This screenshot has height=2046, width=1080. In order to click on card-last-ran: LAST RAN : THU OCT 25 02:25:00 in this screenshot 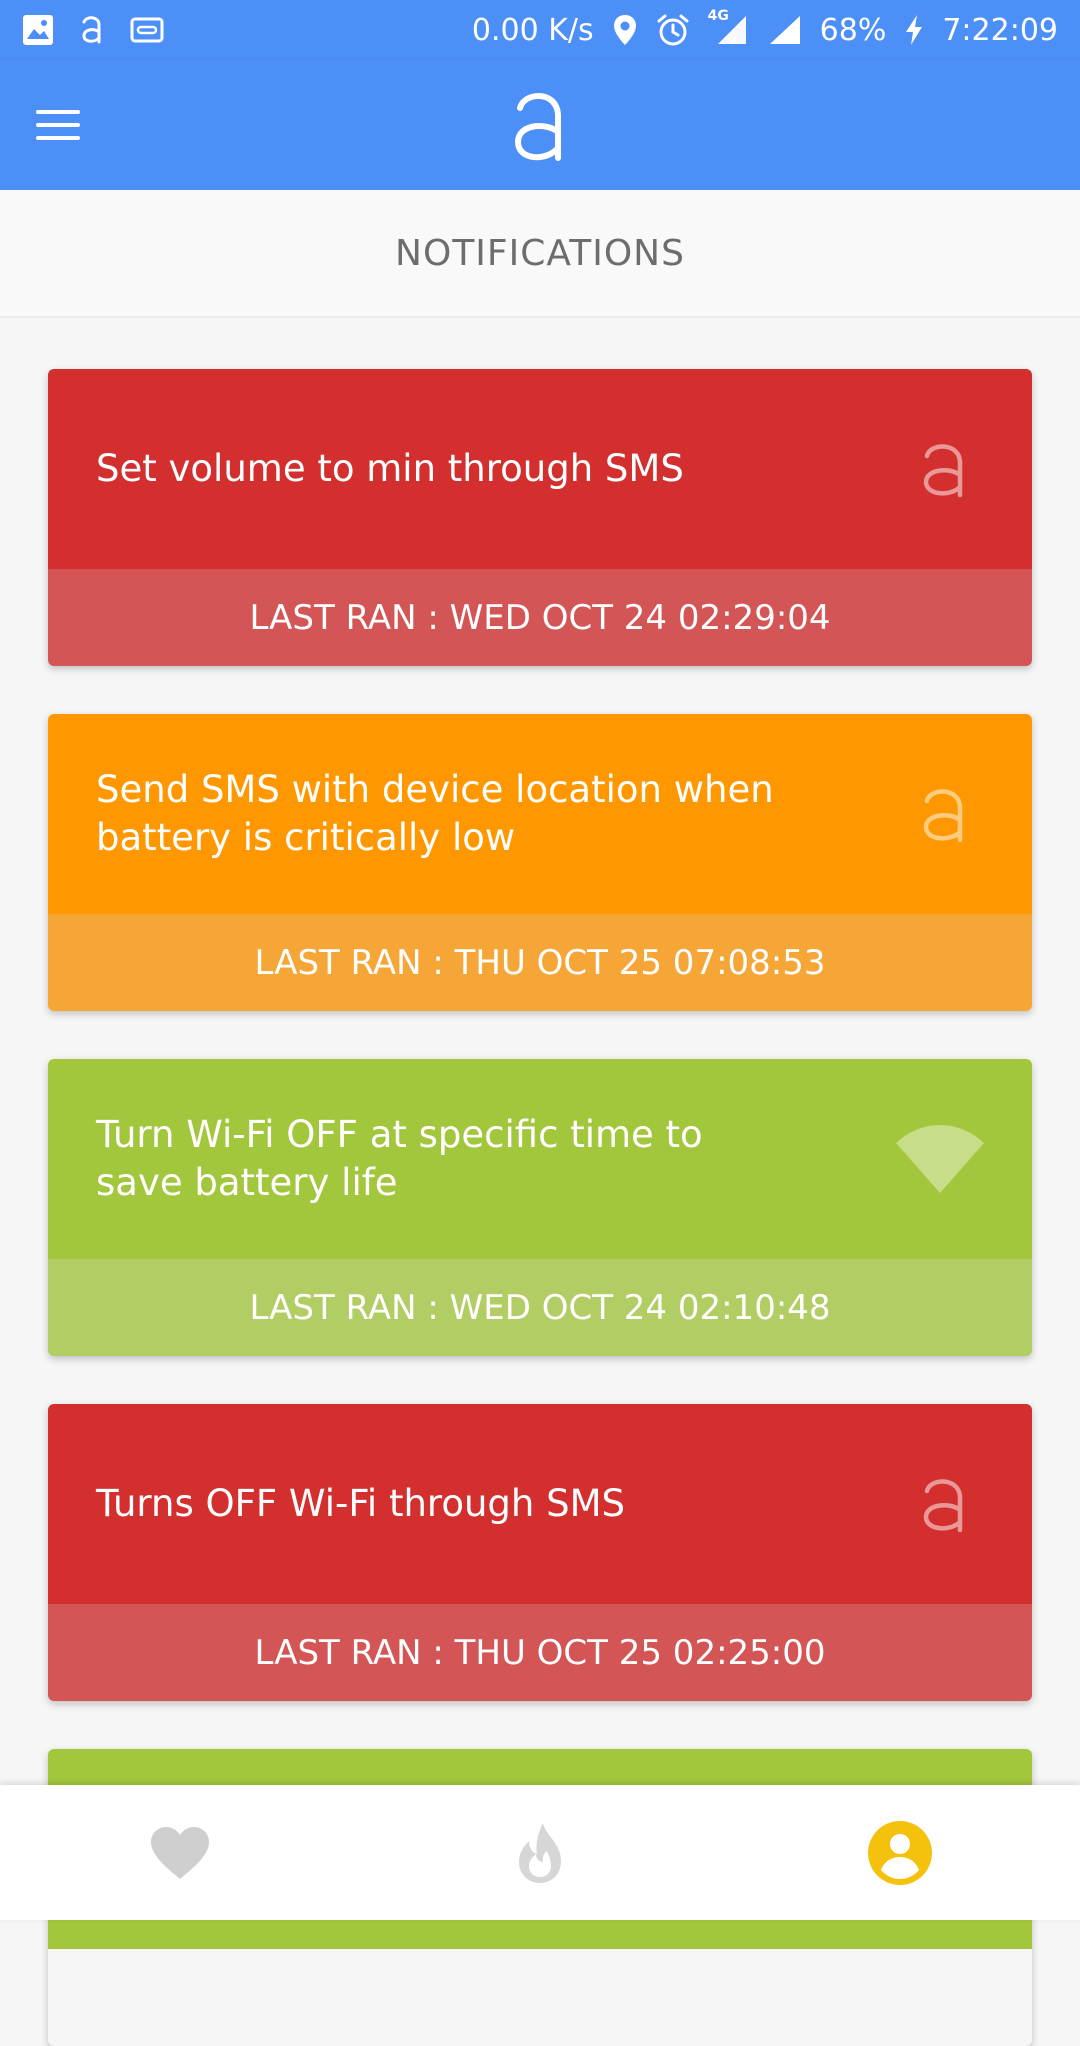, I will do `click(540, 1652)`.